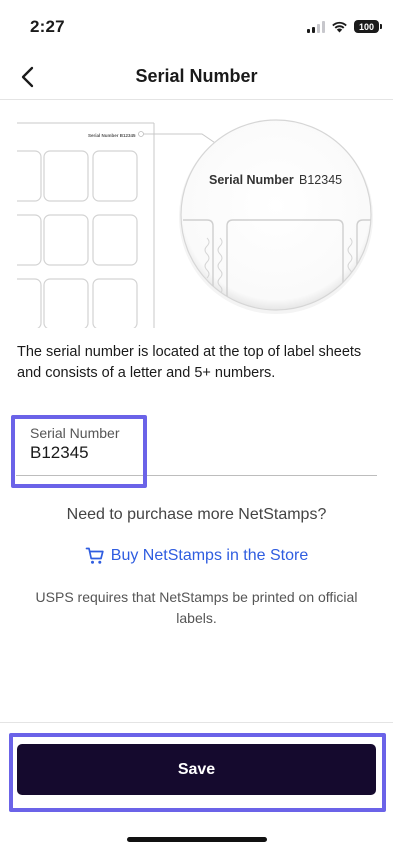 Image resolution: width=393 pixels, height=852 pixels. Describe the element at coordinates (196, 769) in the screenshot. I see `save-button: Save` at that location.